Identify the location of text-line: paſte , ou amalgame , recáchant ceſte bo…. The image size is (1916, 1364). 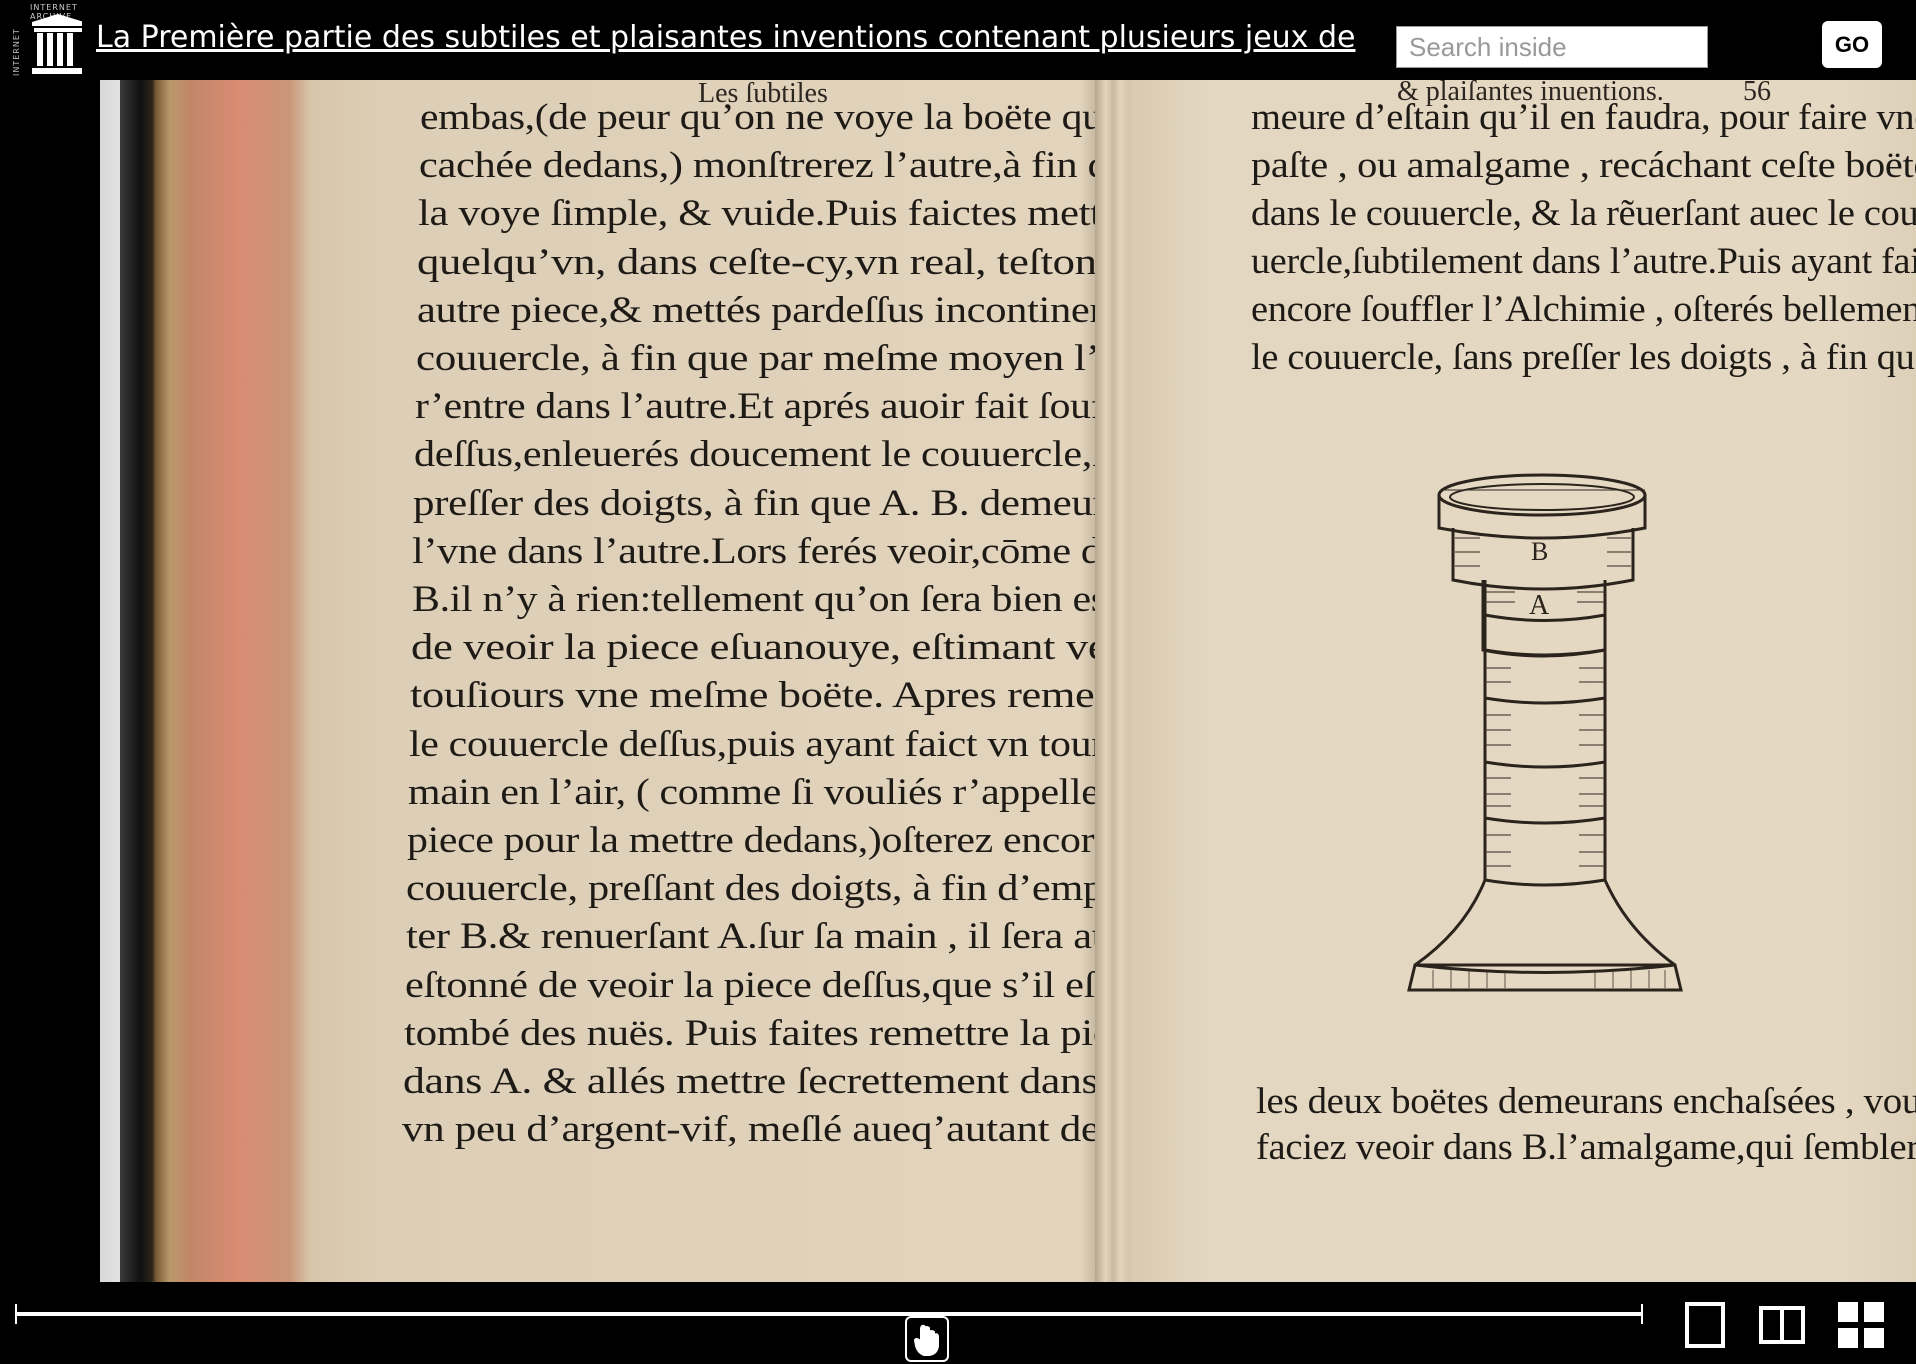
(1583, 165).